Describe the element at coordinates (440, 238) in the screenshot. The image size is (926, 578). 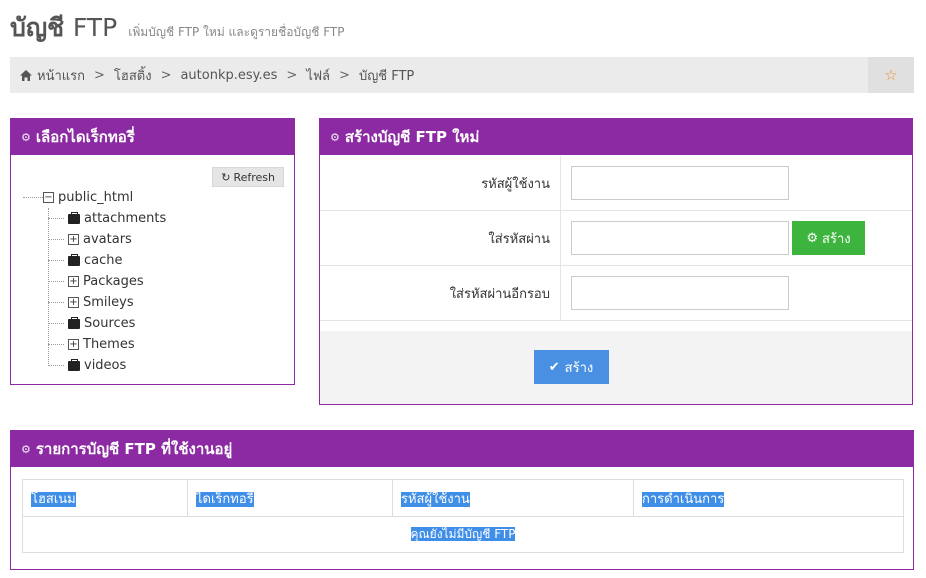
I see `password-label: ใส่รหัสผ่าน` at that location.